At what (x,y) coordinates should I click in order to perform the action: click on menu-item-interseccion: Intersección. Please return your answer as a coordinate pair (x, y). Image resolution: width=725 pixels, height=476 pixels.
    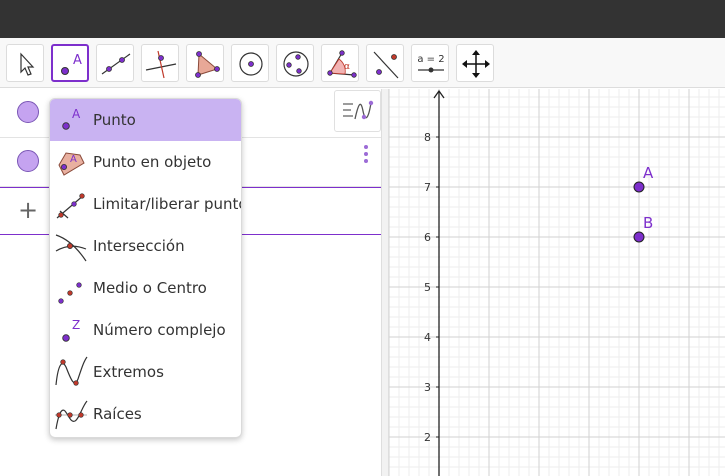
    Looking at the image, I should click on (145, 246).